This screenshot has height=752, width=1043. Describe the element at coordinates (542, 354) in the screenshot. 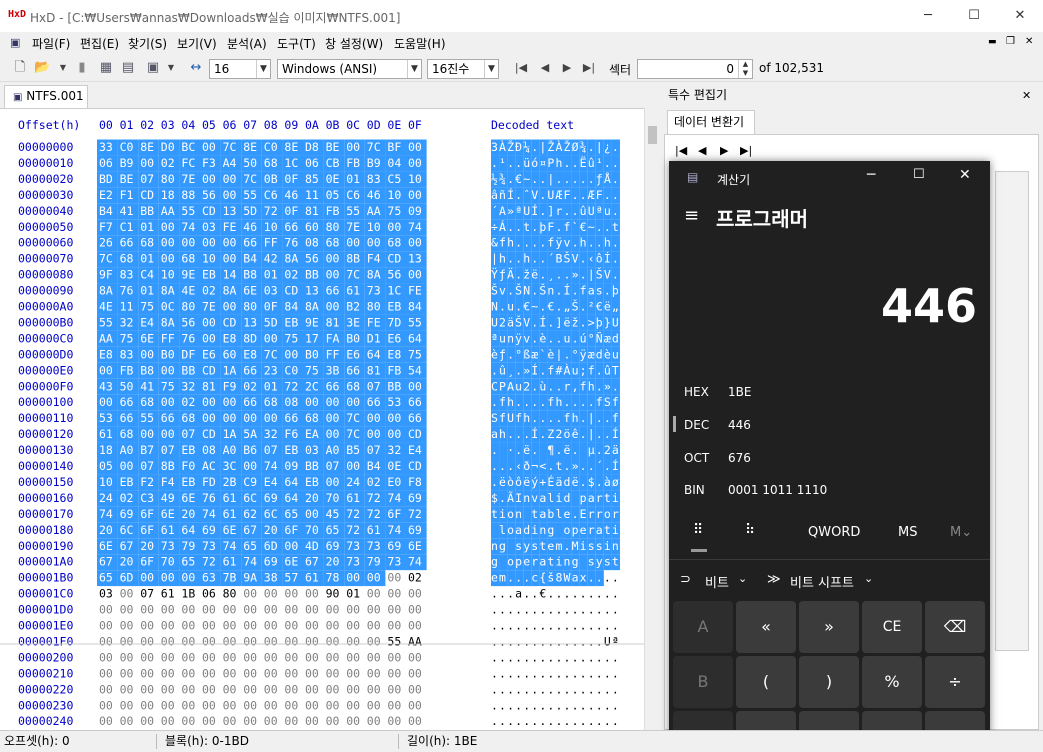

I see `decoded-char: `` at that location.